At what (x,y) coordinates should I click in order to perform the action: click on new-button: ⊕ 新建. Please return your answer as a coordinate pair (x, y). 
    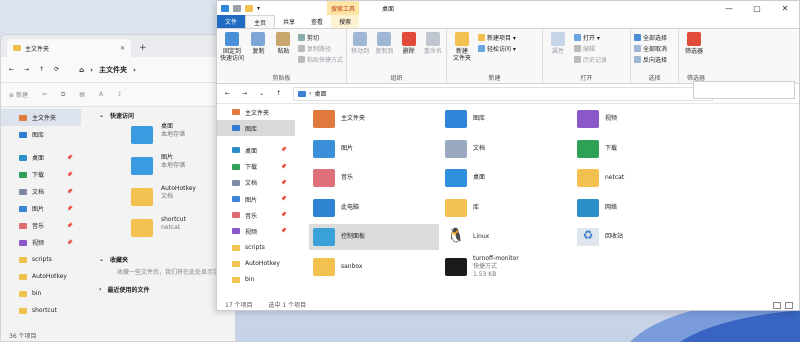
    Looking at the image, I should click on (18, 94).